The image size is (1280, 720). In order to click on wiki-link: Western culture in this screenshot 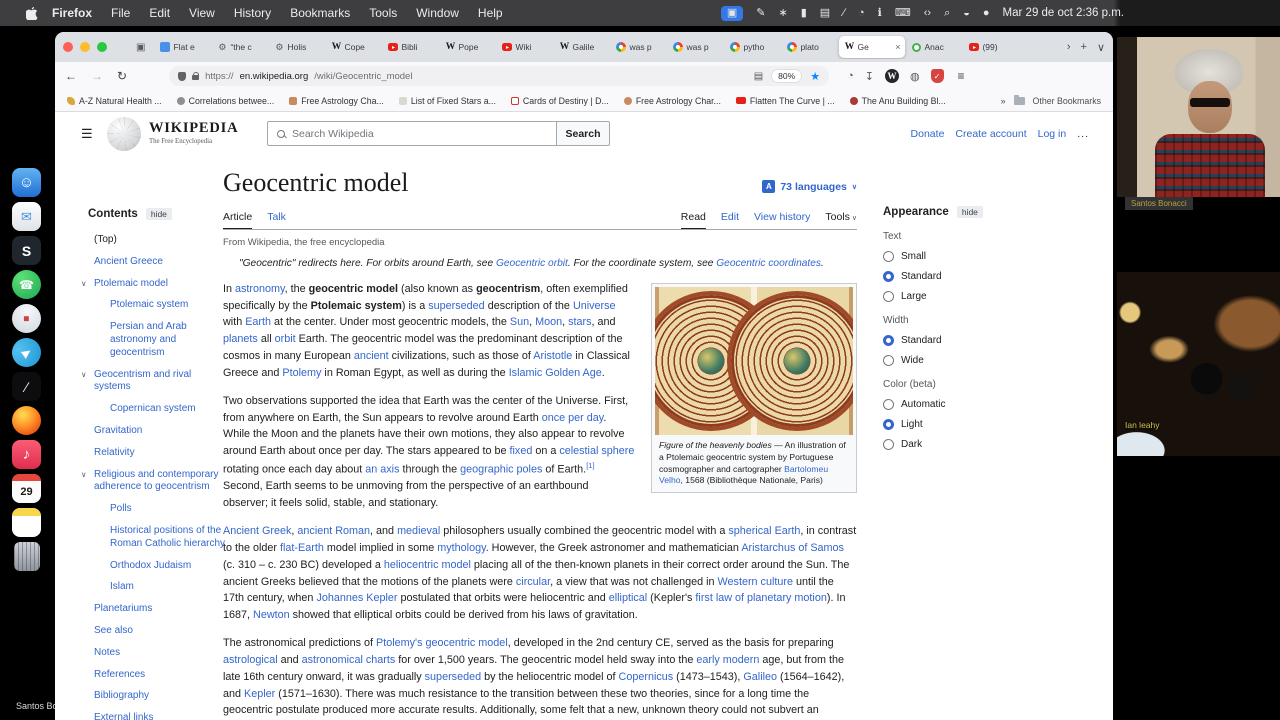, I will do `click(755, 582)`.